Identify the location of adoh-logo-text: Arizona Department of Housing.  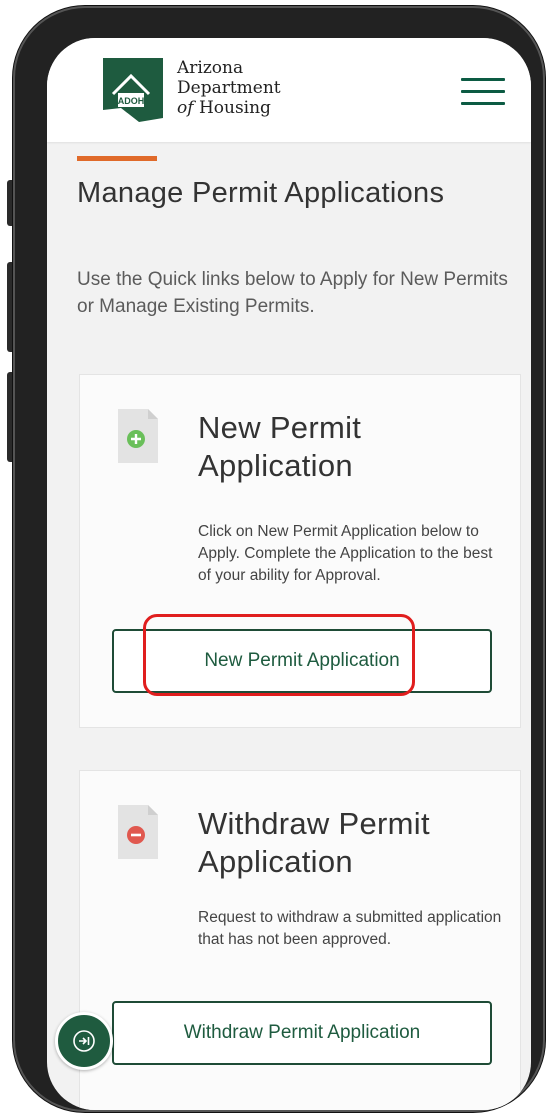
(229, 88).